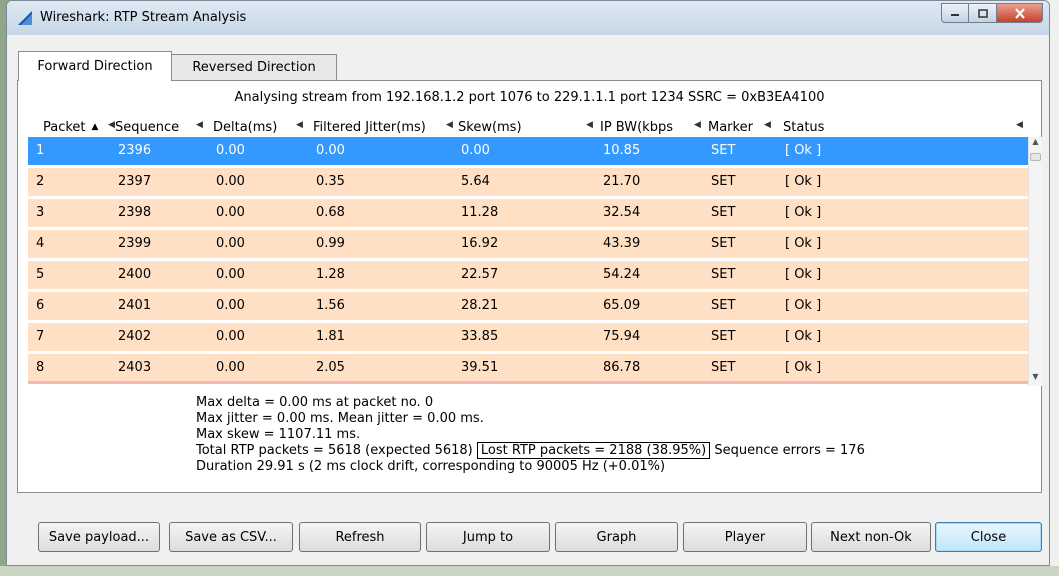 The width and height of the screenshot is (1059, 576). Describe the element at coordinates (528, 306) in the screenshot. I see `table-row: 6 2401 0.00 1.56 28.21 65.09 SET [ Ok ]` at that location.